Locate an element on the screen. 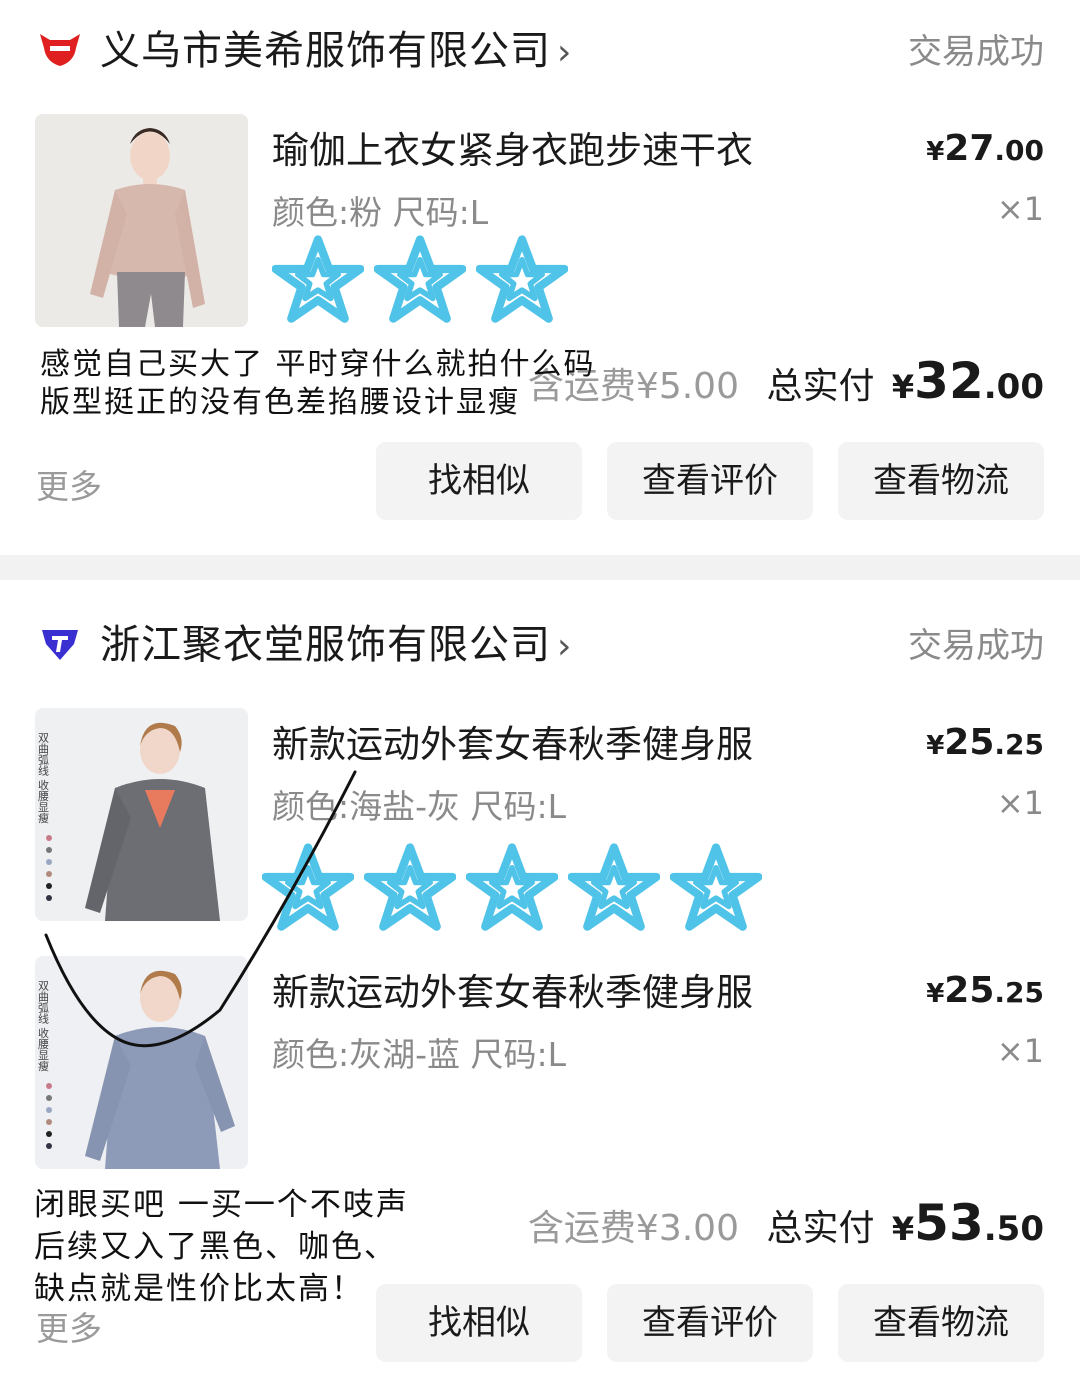  order-summary: 含运费¥5.00 总实付 ¥32.00 is located at coordinates (786, 382).